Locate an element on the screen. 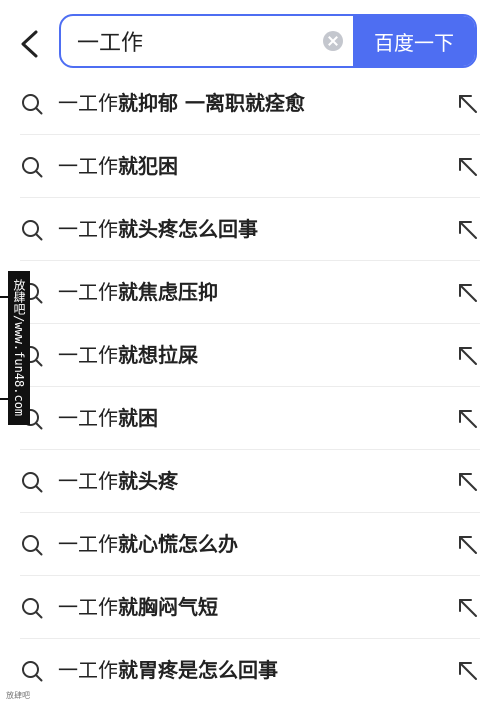  suggestion-item-6: 一工作就困 is located at coordinates (250, 418).